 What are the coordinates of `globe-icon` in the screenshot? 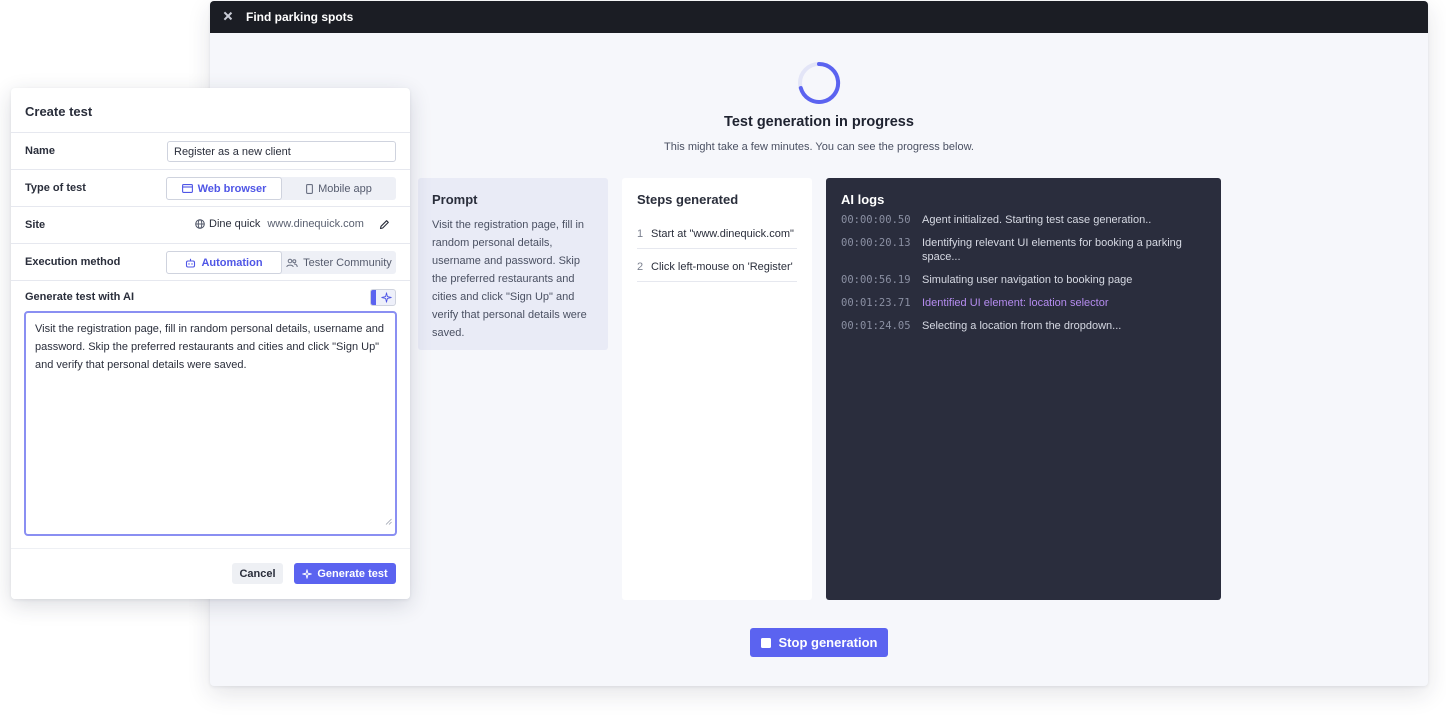 It's located at (200, 224).